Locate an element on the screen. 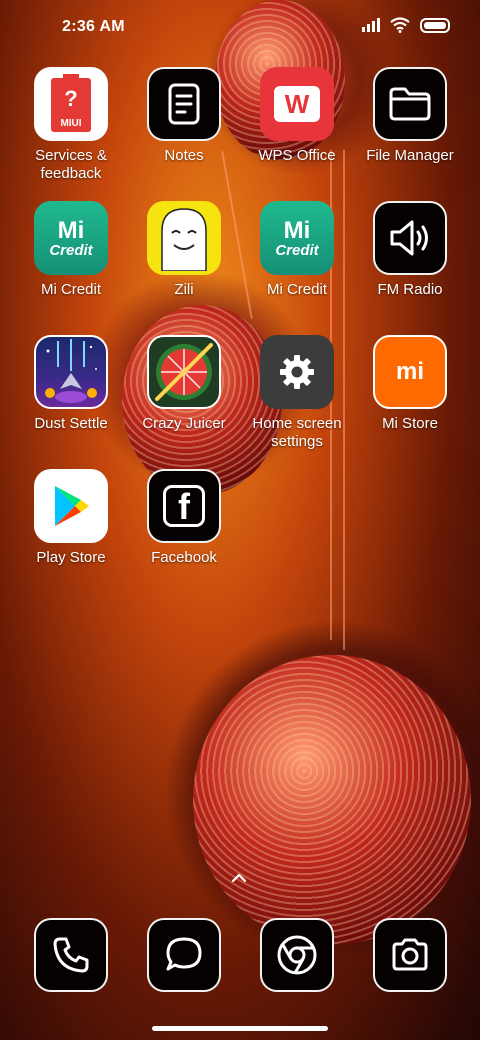 The image size is (480, 1040). wps-mark: W is located at coordinates (297, 103).